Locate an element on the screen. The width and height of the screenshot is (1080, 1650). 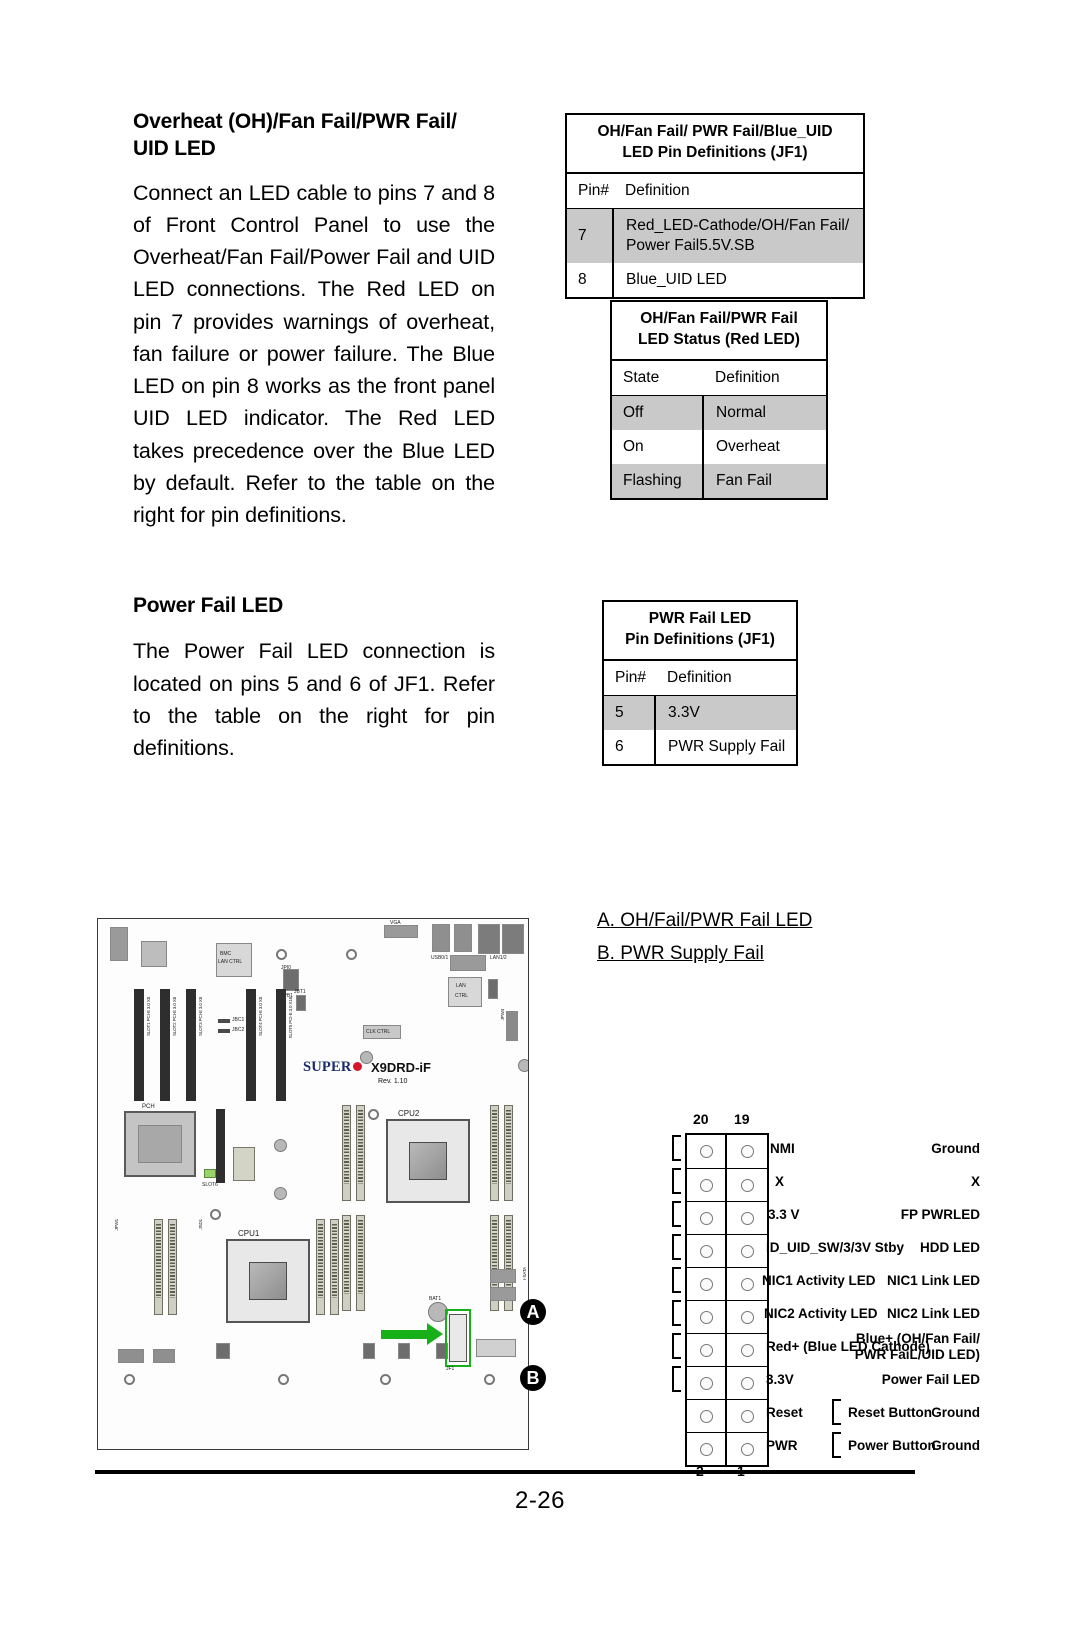
capacitor is located at coordinates (280, 1193).